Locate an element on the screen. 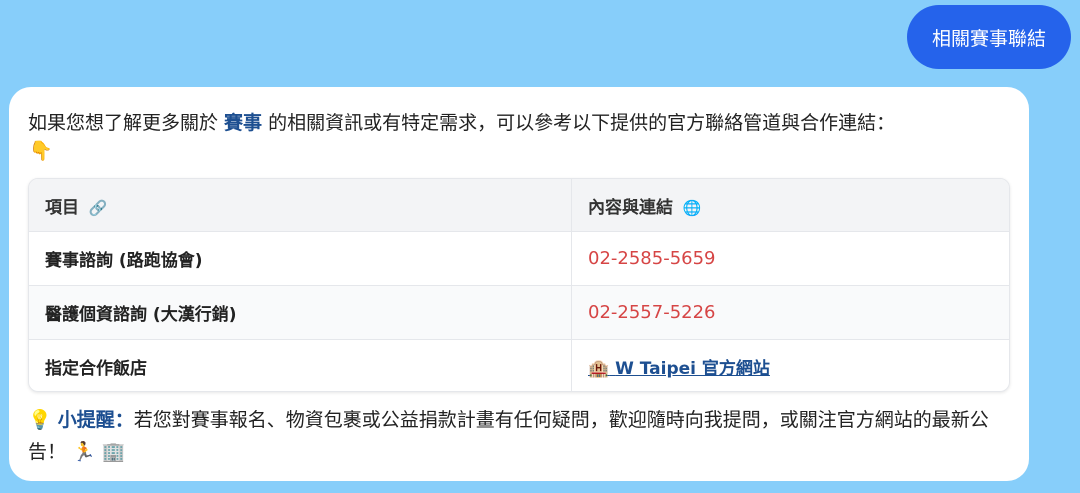 The height and width of the screenshot is (493, 1080). header-content: 內容與連結 🌐 is located at coordinates (790, 205).